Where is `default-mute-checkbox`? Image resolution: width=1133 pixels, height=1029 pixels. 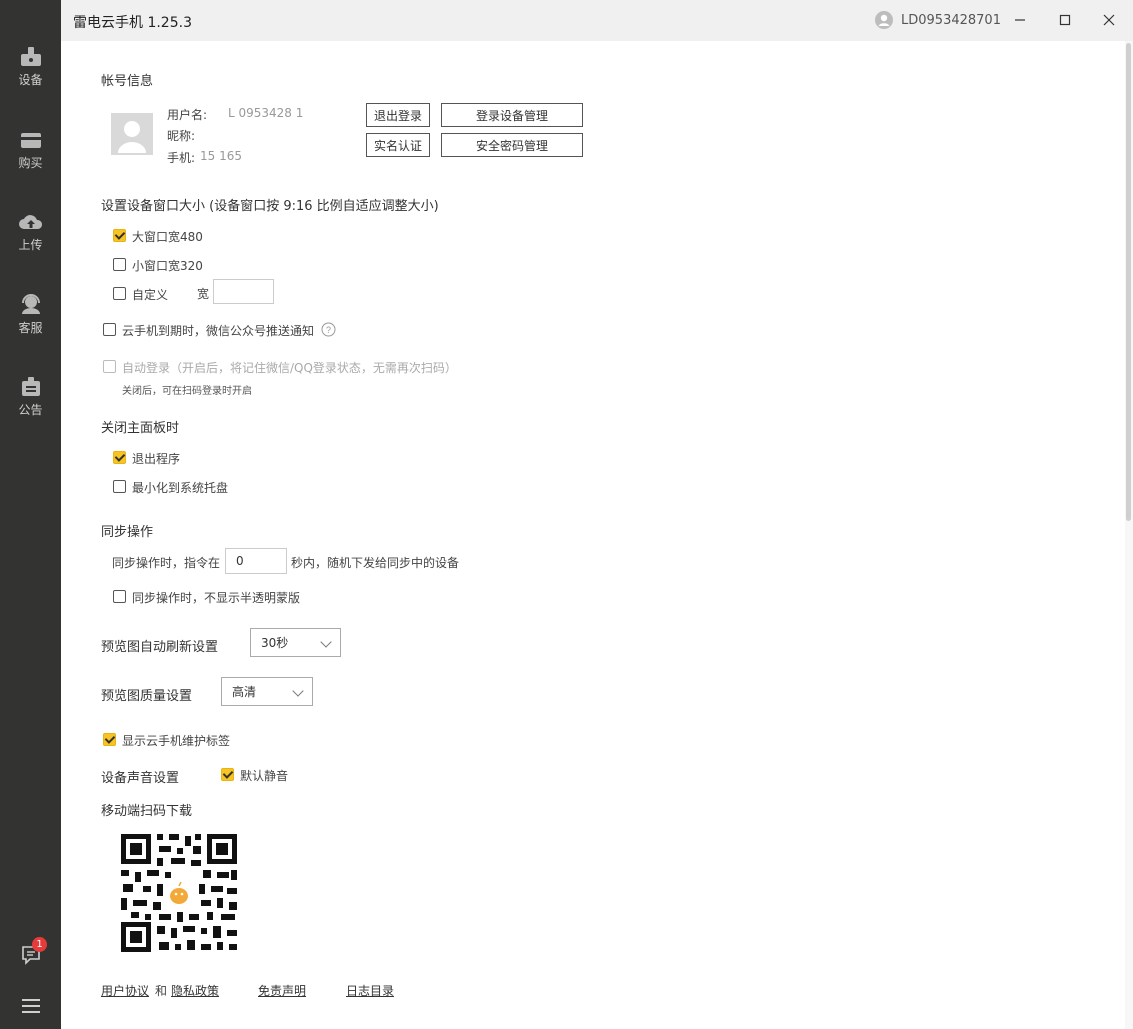
default-mute-checkbox is located at coordinates (227, 774).